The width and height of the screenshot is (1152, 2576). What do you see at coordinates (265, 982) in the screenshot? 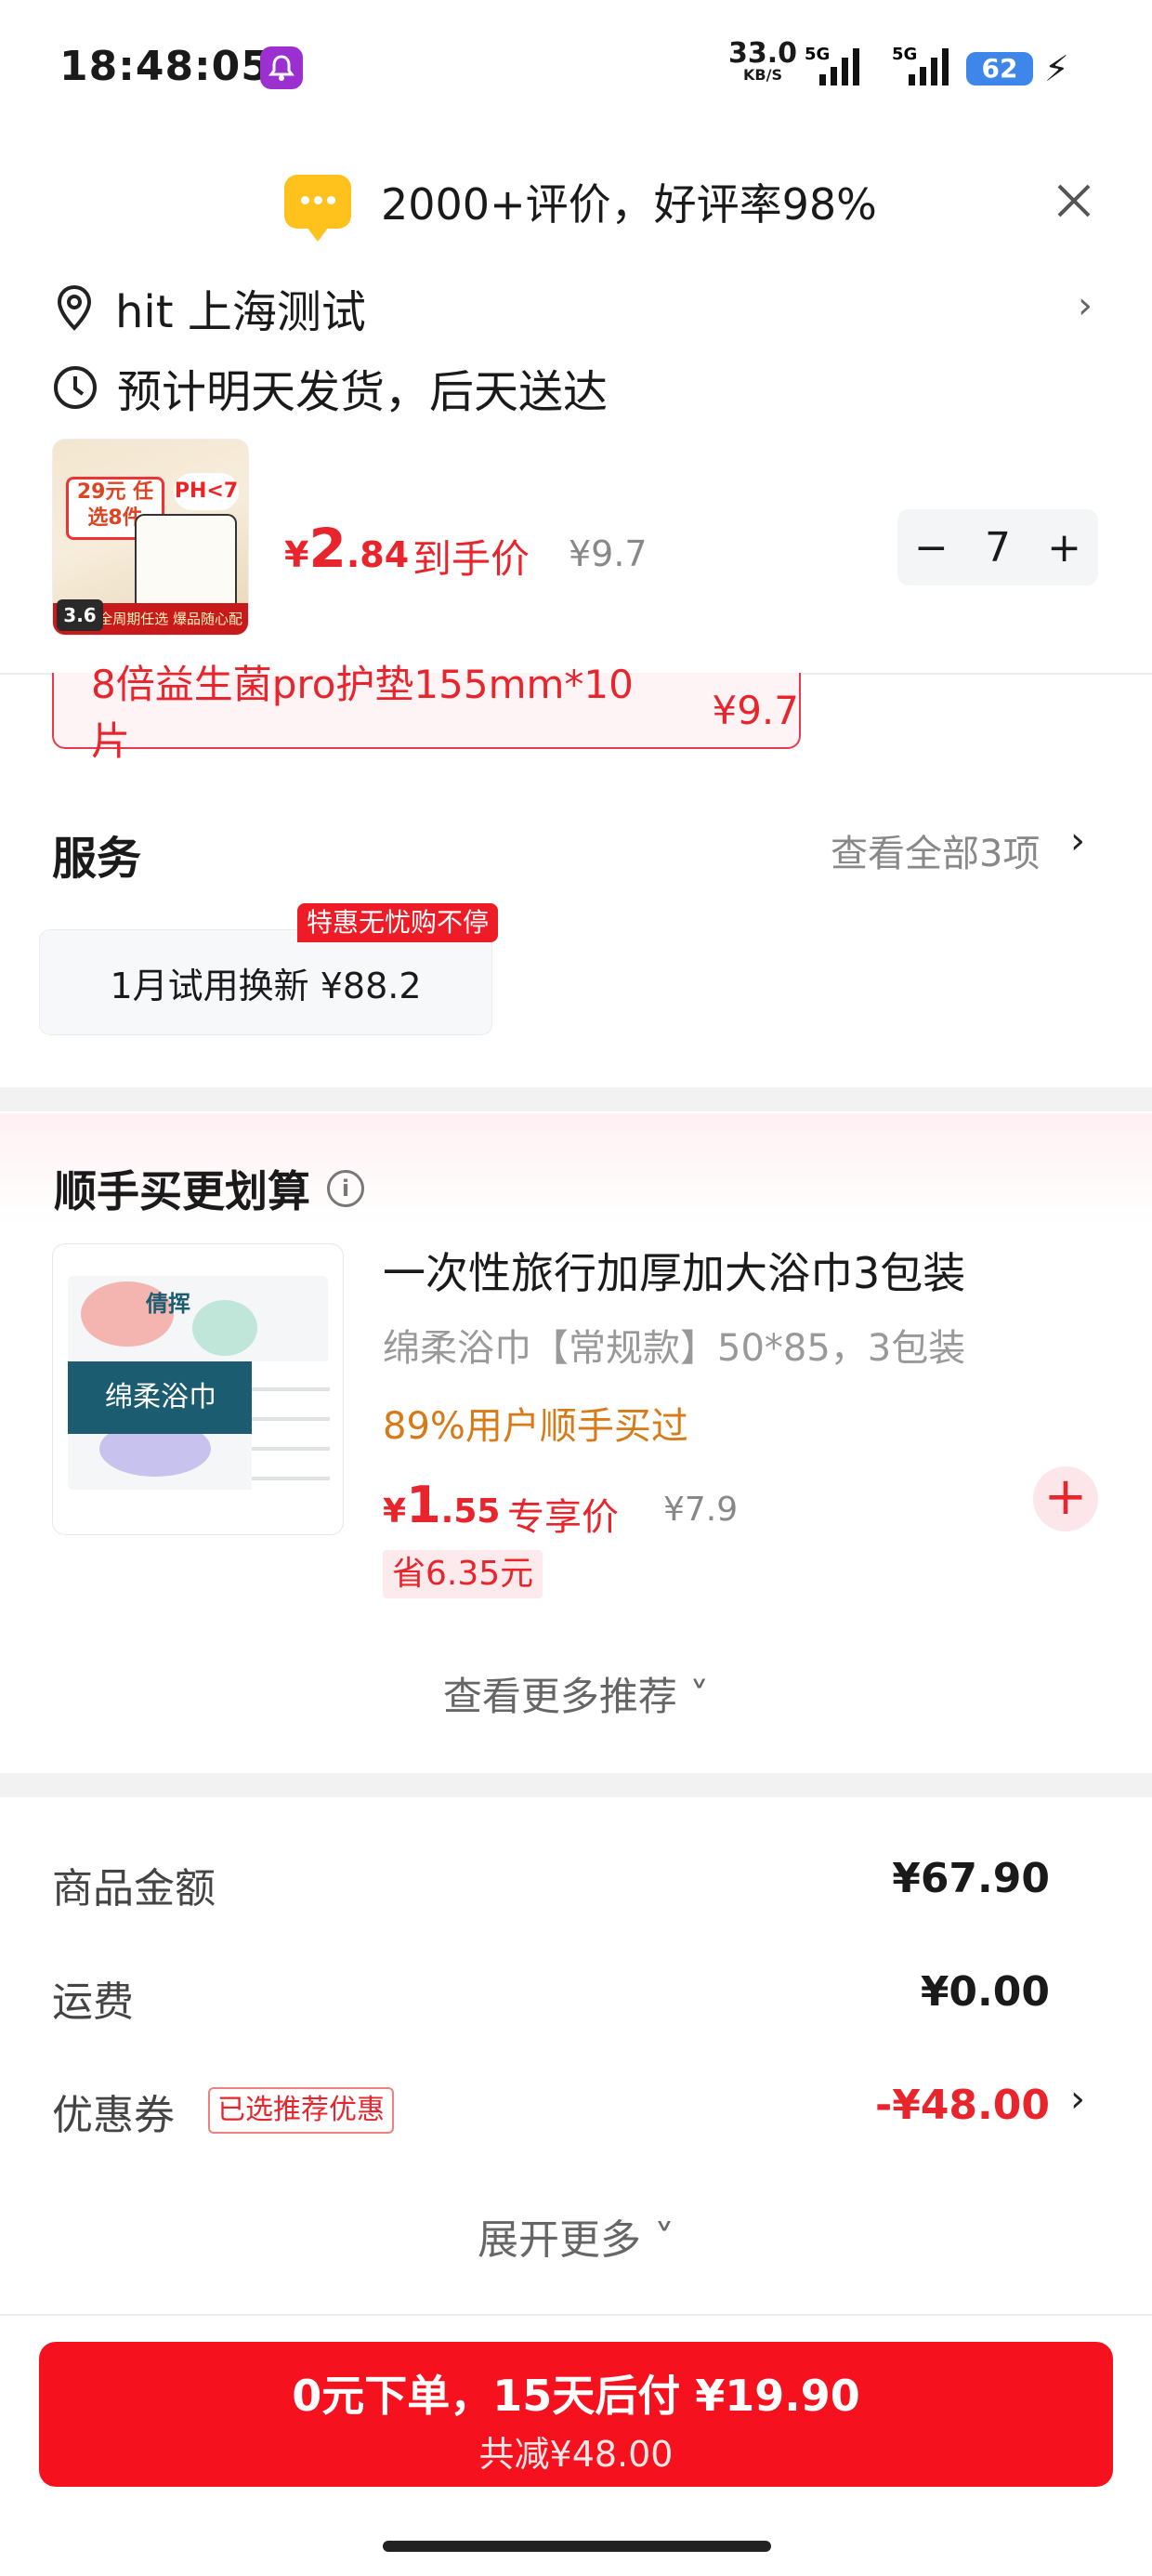
I see `service-option-card: 1月试用换新 ¥88.2` at bounding box center [265, 982].